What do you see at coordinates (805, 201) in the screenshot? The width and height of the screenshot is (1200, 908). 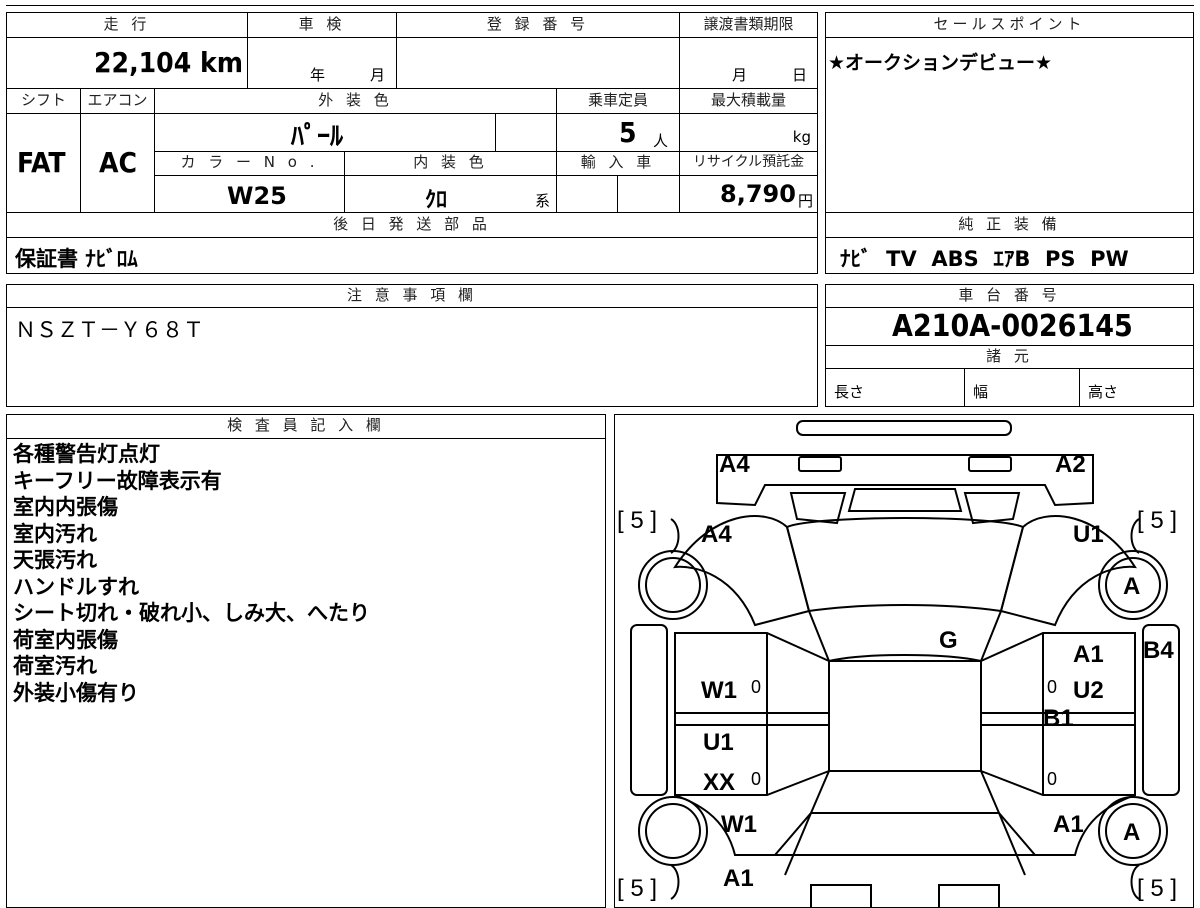 I see `recycle-unit: 円` at bounding box center [805, 201].